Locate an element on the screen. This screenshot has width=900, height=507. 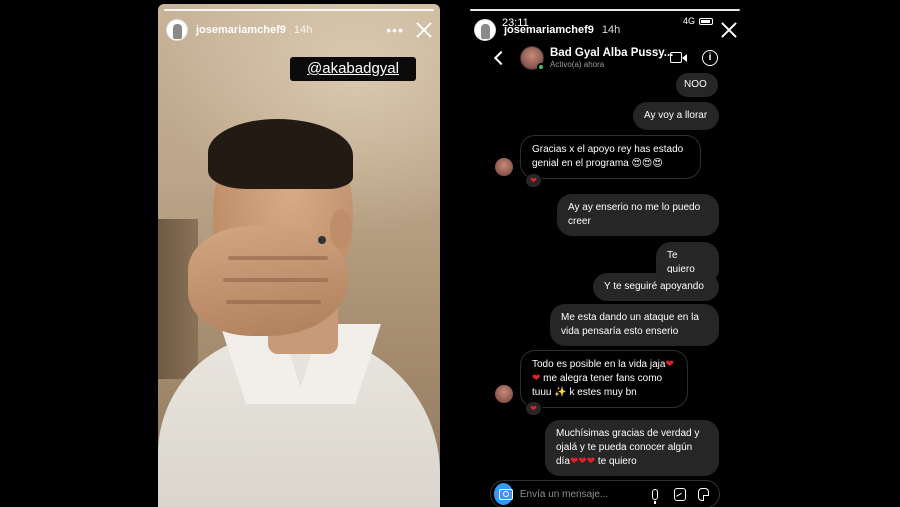
story-header: josemariamchef9 14h ••• is located at coordinates (299, 30).